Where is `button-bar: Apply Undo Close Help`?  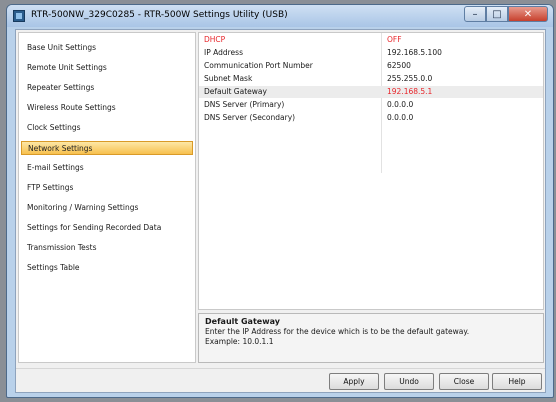 button-bar: Apply Undo Close Help is located at coordinates (280, 380).